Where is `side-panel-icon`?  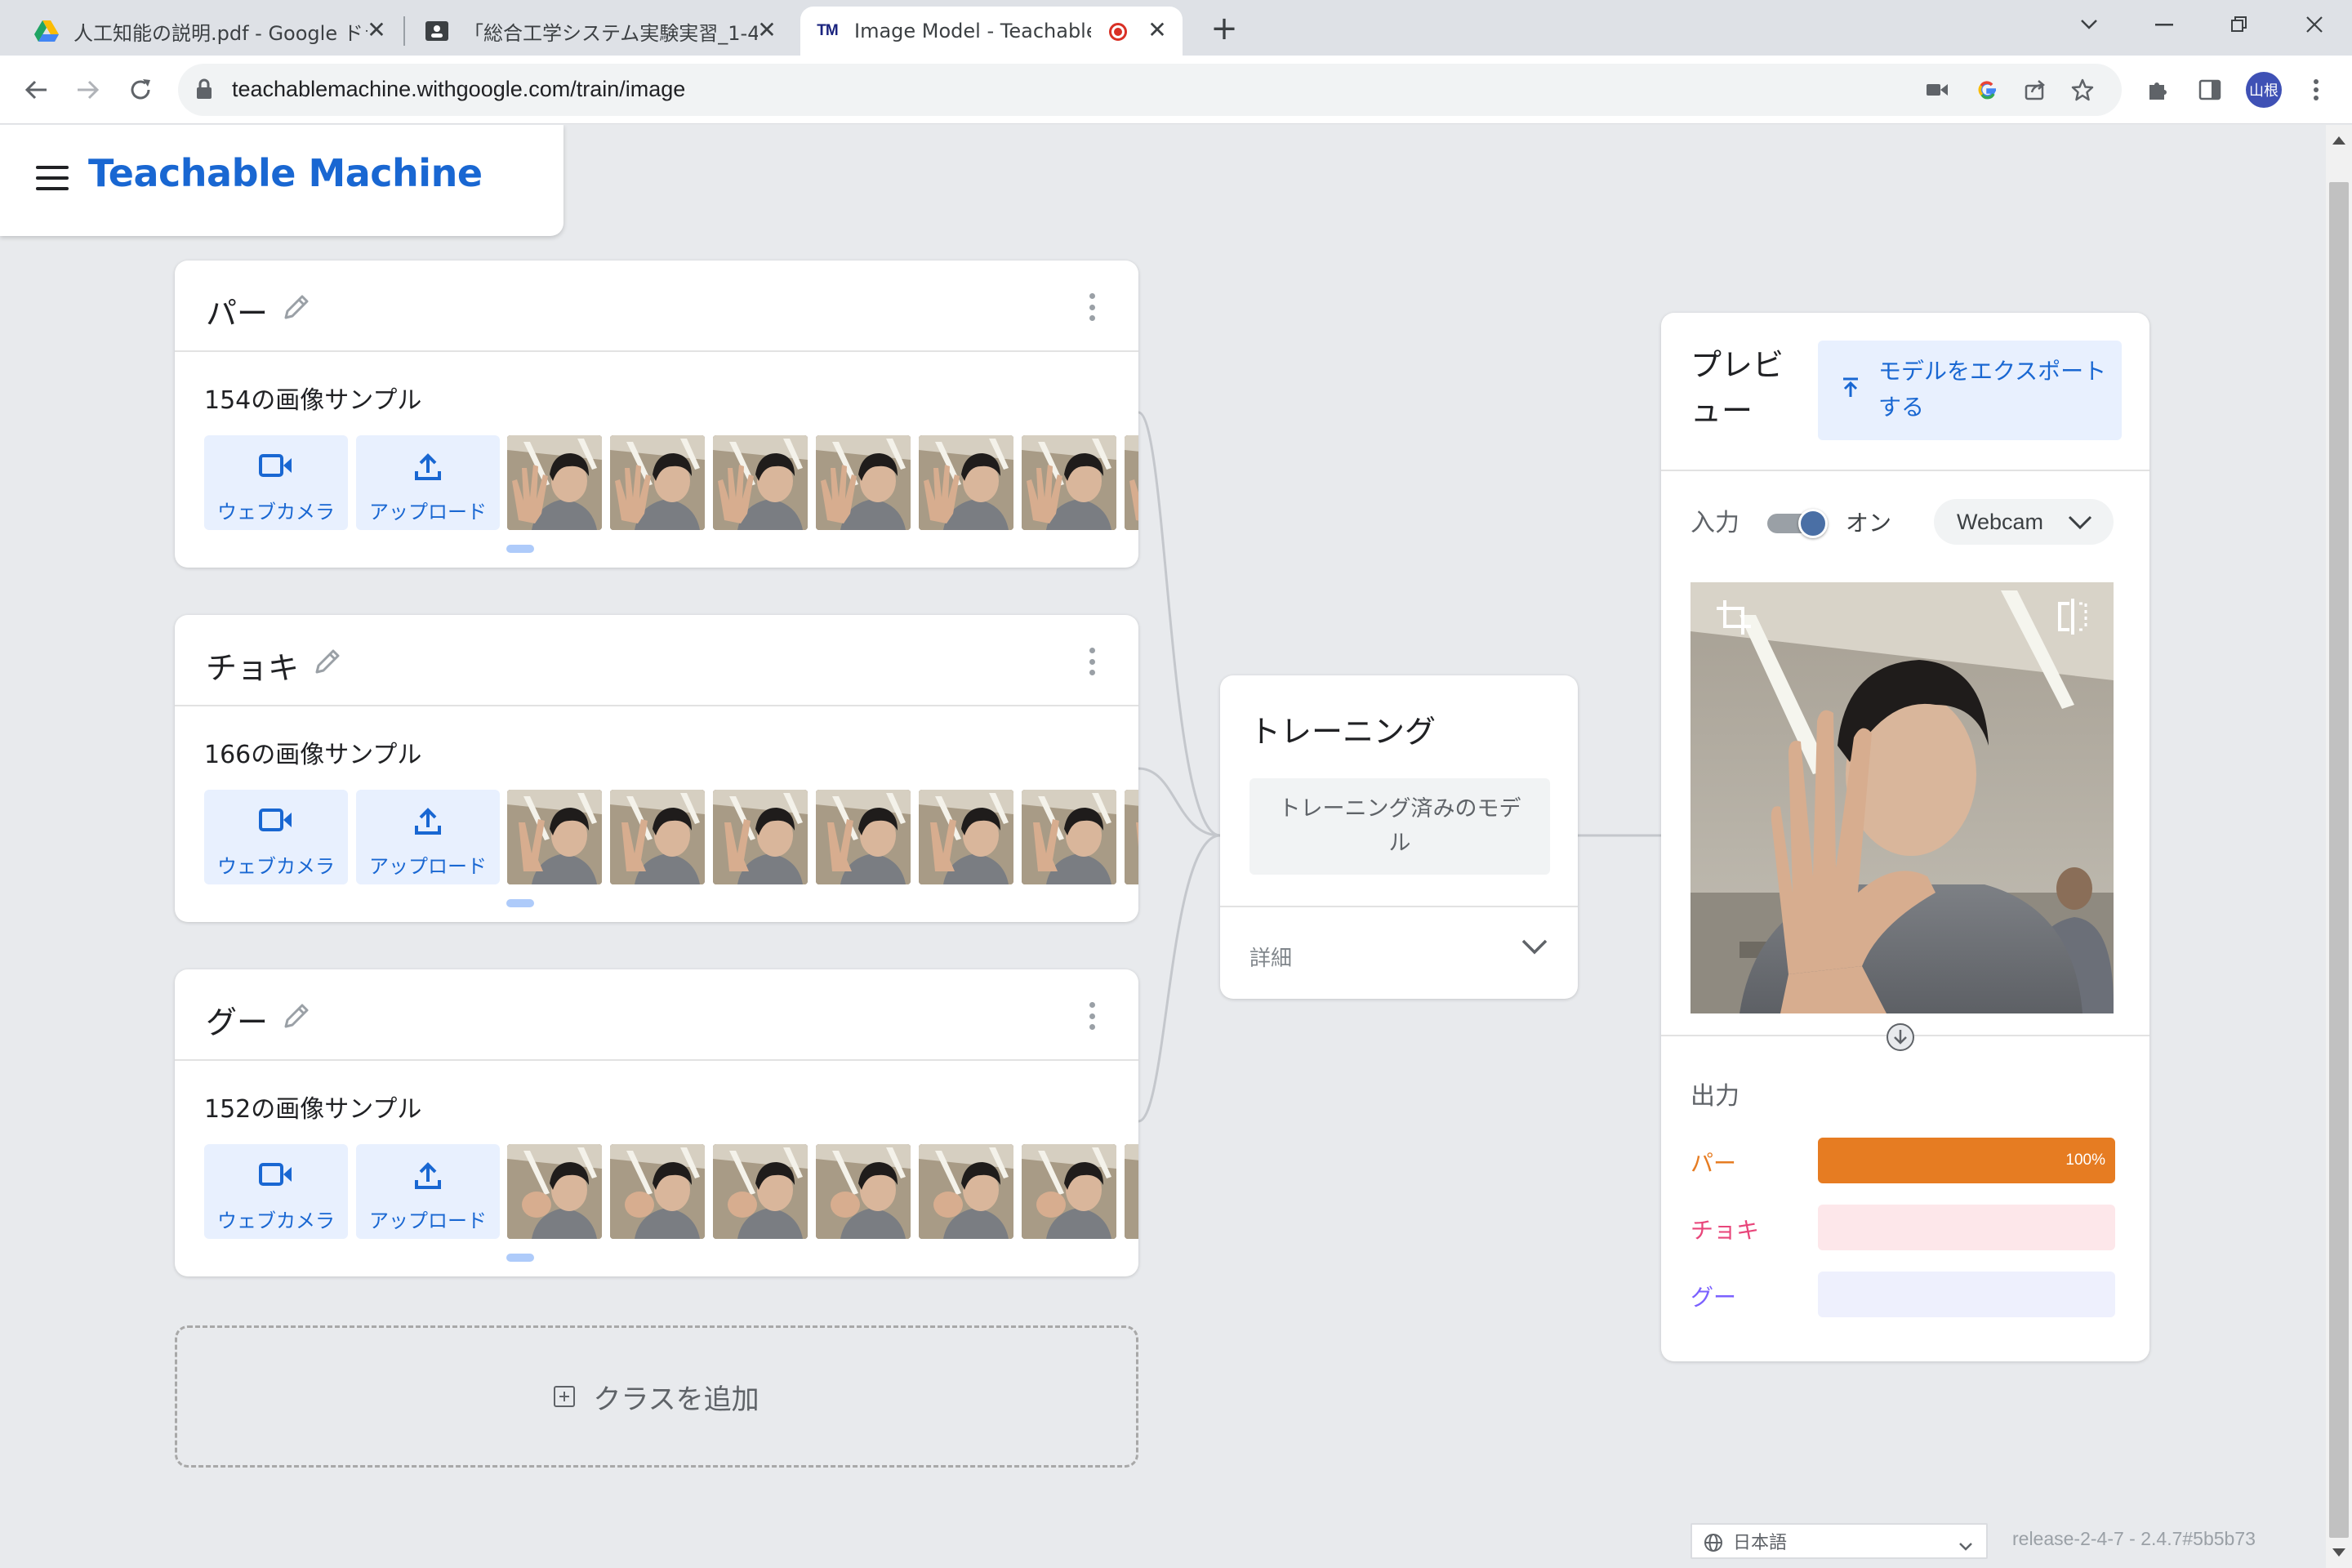
side-panel-icon is located at coordinates (2210, 90).